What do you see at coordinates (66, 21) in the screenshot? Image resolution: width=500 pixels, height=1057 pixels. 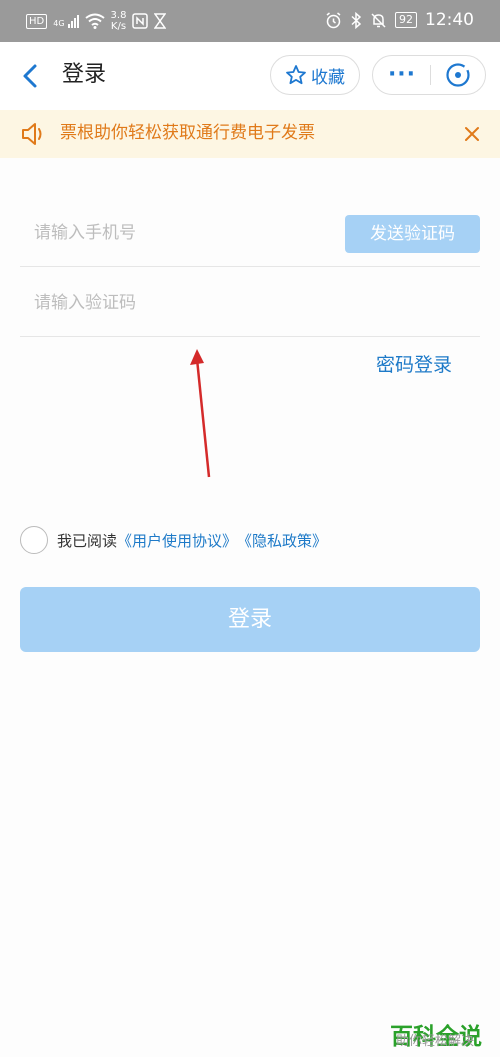 I see `signal-icon: 4G` at bounding box center [66, 21].